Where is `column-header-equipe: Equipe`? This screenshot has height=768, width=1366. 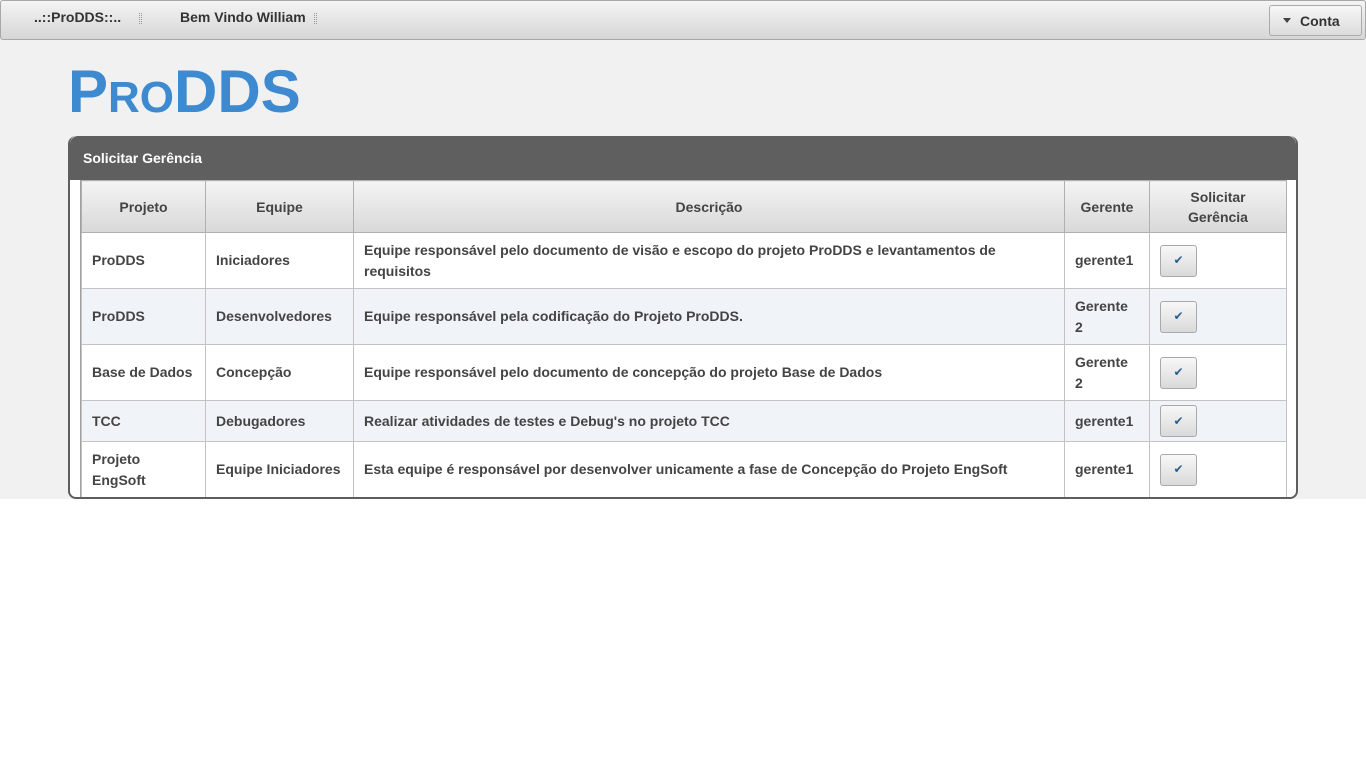
column-header-equipe: Equipe is located at coordinates (279, 206).